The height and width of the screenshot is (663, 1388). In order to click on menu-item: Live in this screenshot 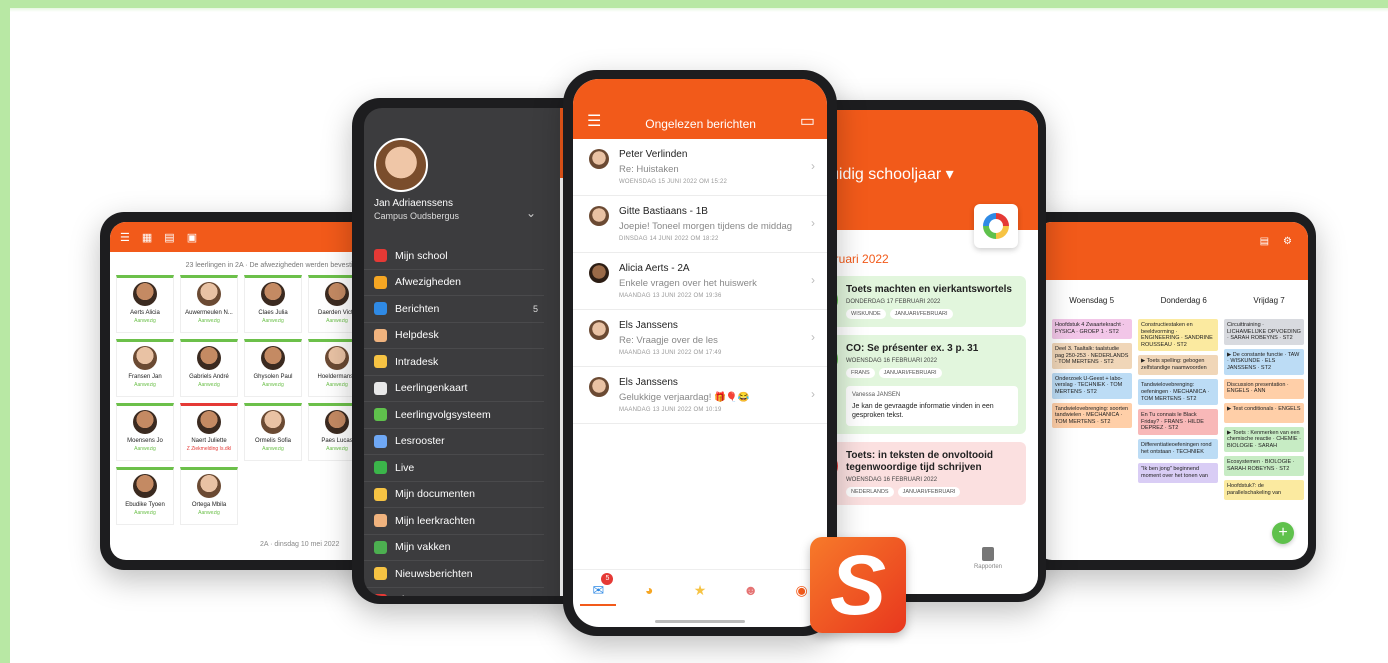, I will do `click(454, 468)`.